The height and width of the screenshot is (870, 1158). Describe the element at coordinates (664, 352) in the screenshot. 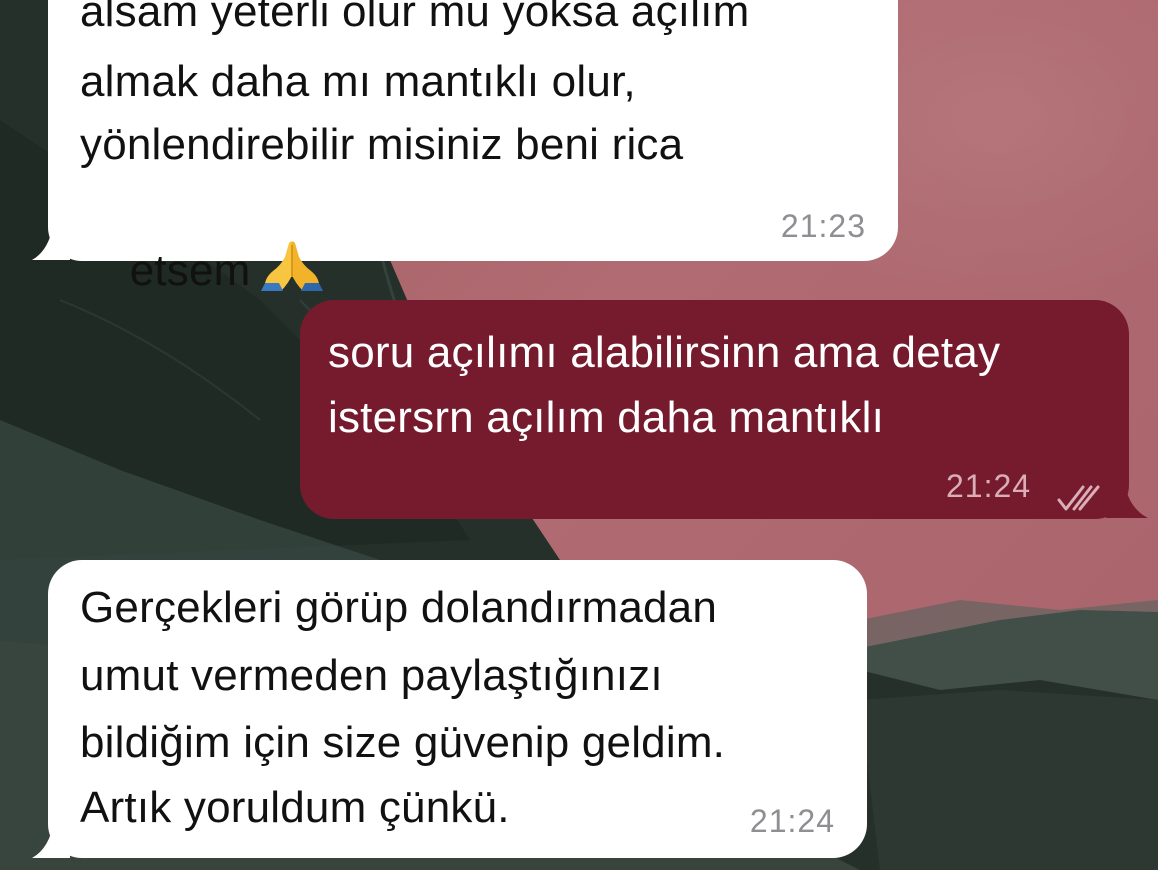

I see `message-text-line: soru açılımı alabilirsinn ama detay` at that location.